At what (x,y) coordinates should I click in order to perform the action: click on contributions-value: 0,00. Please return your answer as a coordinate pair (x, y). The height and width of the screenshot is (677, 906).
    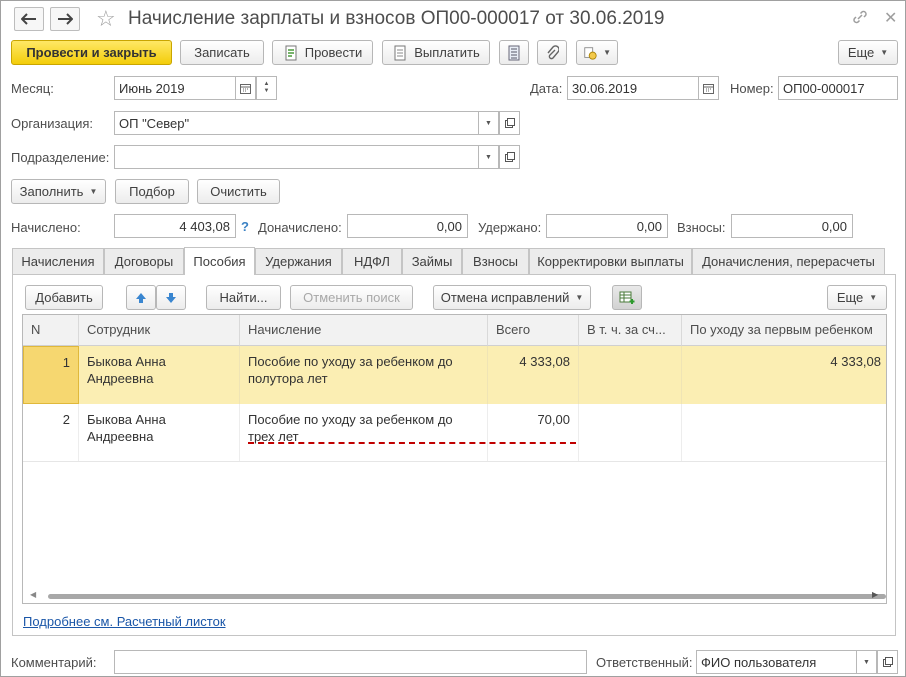
    Looking at the image, I should click on (792, 226).